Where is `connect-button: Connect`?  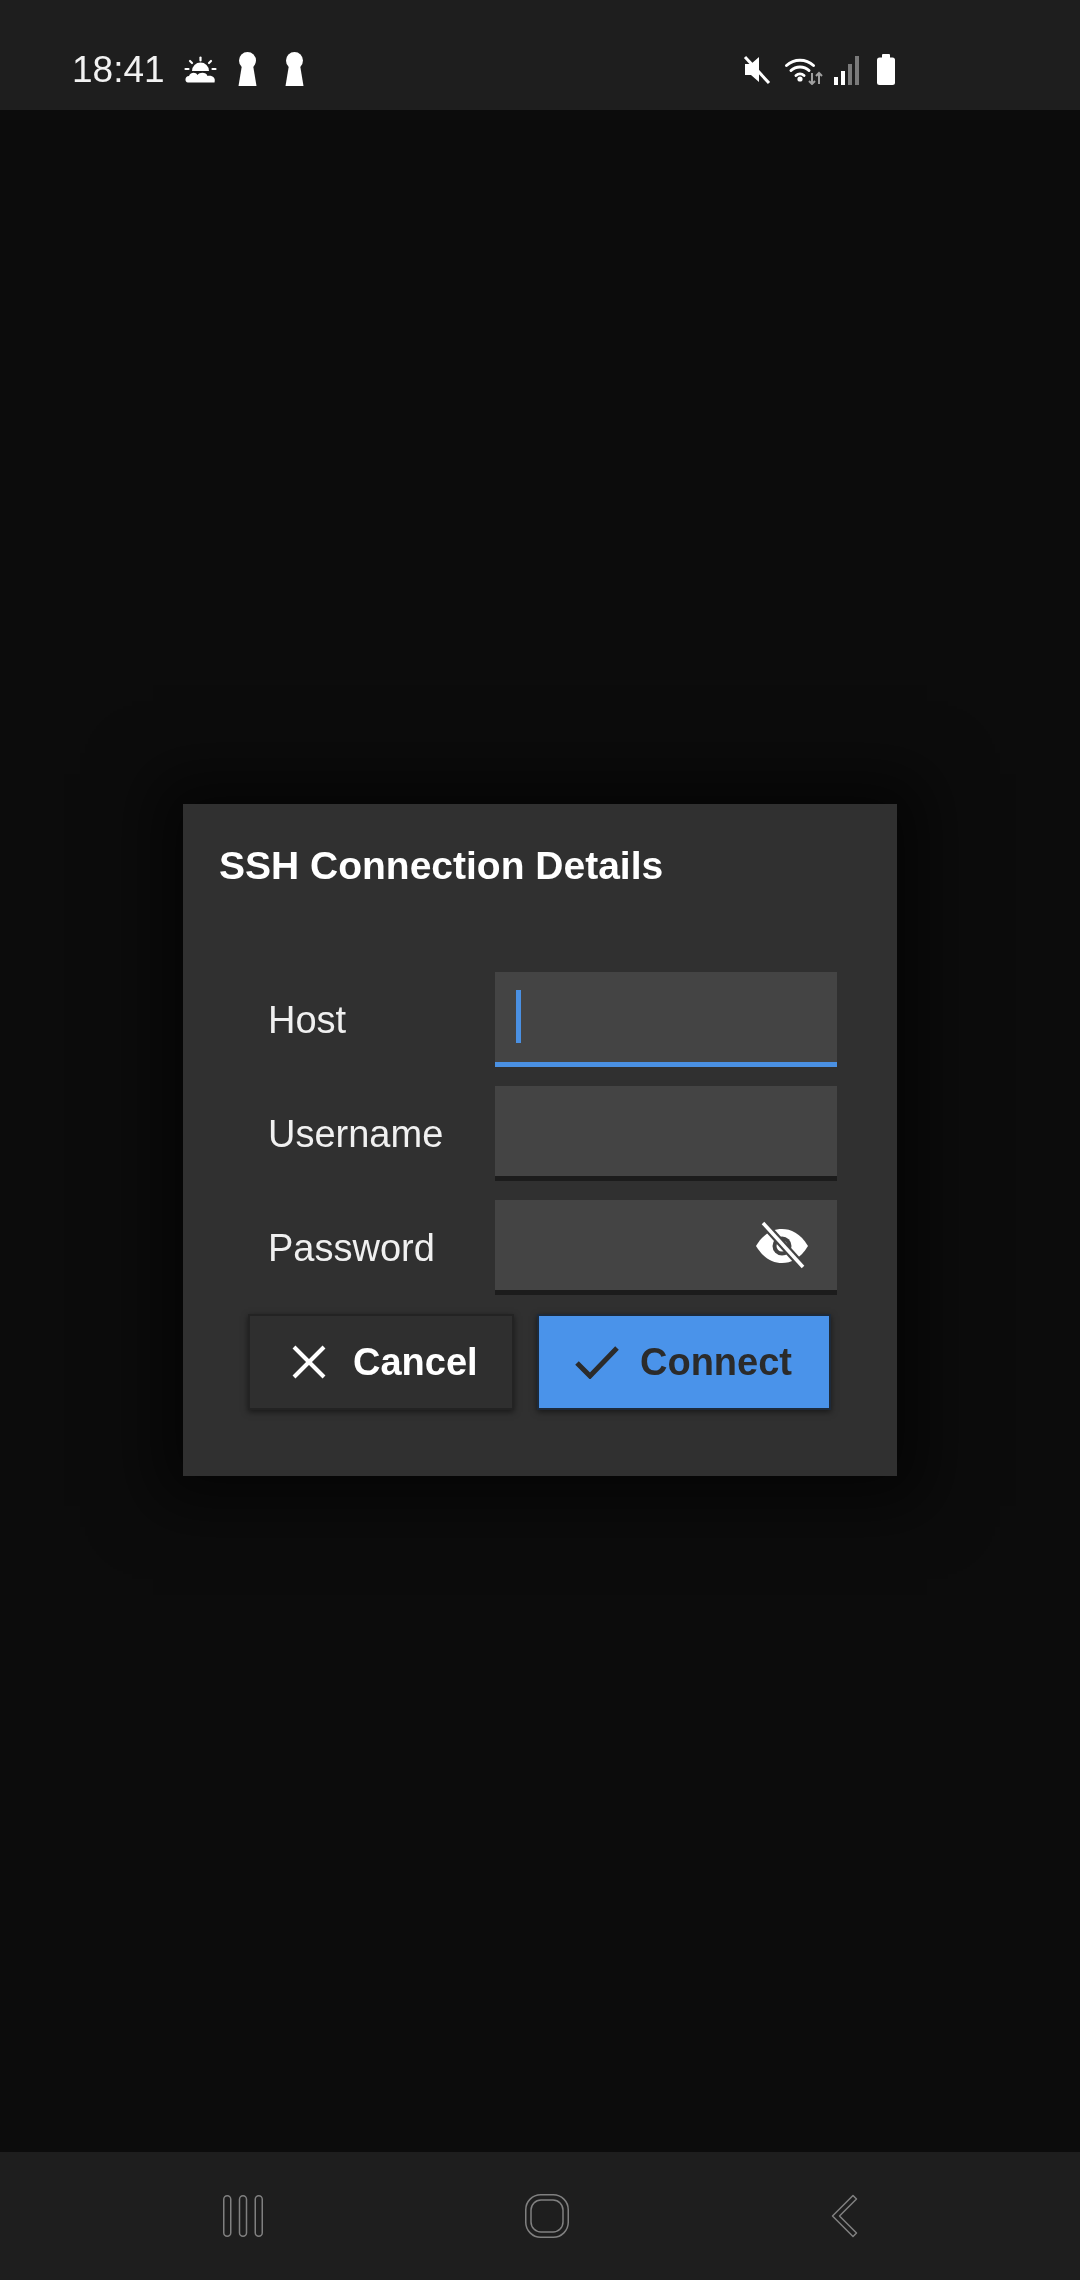
connect-button: Connect is located at coordinates (684, 1362).